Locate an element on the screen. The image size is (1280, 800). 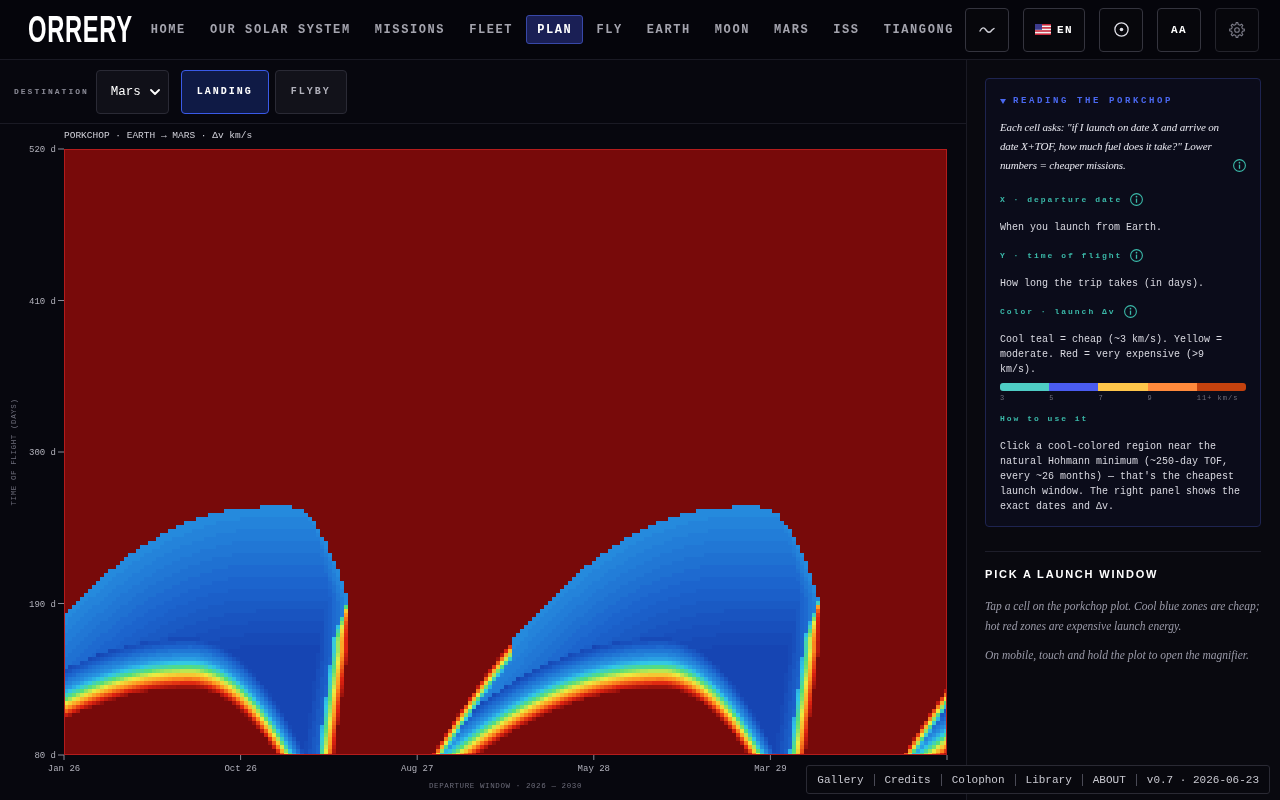
nav-tab: MISSIONS is located at coordinates (410, 29).